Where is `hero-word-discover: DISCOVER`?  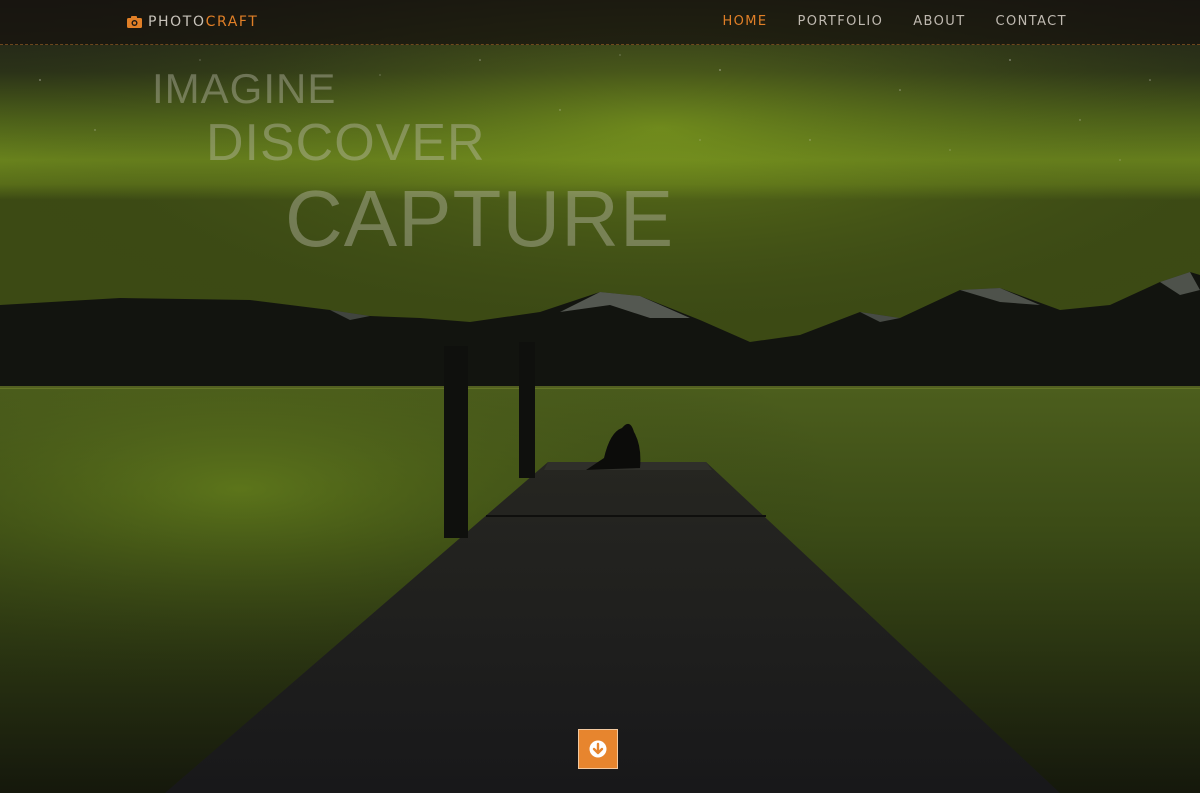
hero-word-discover: DISCOVER is located at coordinates (346, 143).